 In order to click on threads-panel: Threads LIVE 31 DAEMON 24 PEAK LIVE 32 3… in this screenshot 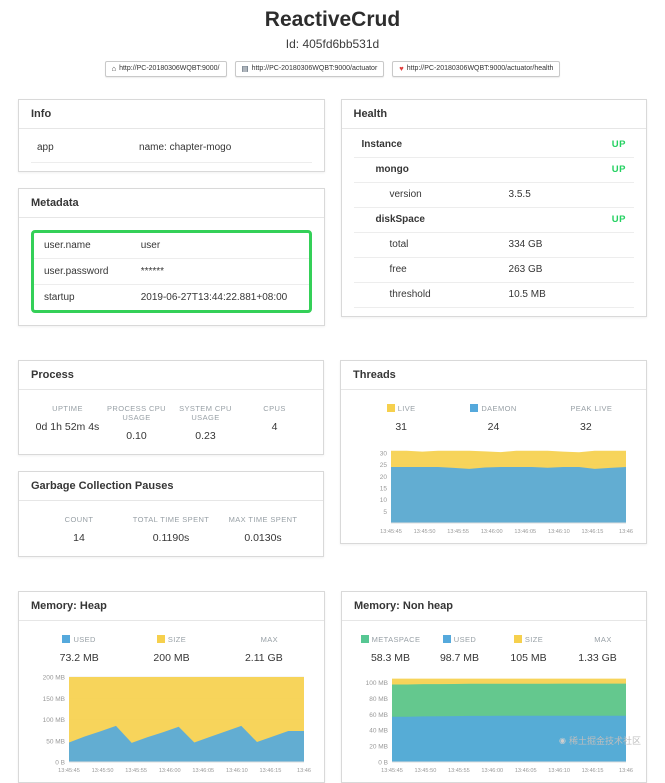, I will do `click(493, 451)`.